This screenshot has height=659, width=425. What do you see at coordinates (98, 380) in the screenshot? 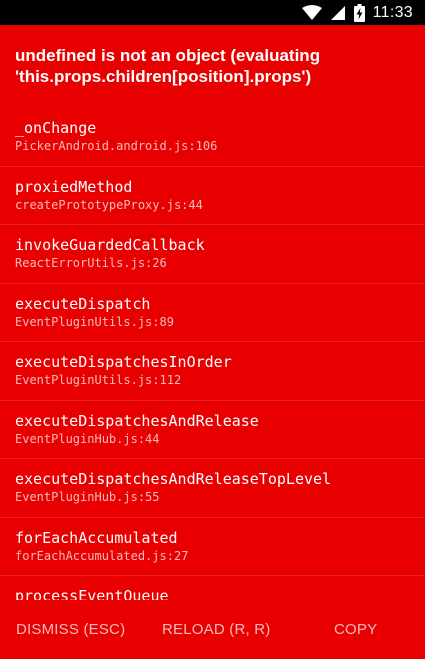
I see `frame-file: EventPluginUtils.js:112` at bounding box center [98, 380].